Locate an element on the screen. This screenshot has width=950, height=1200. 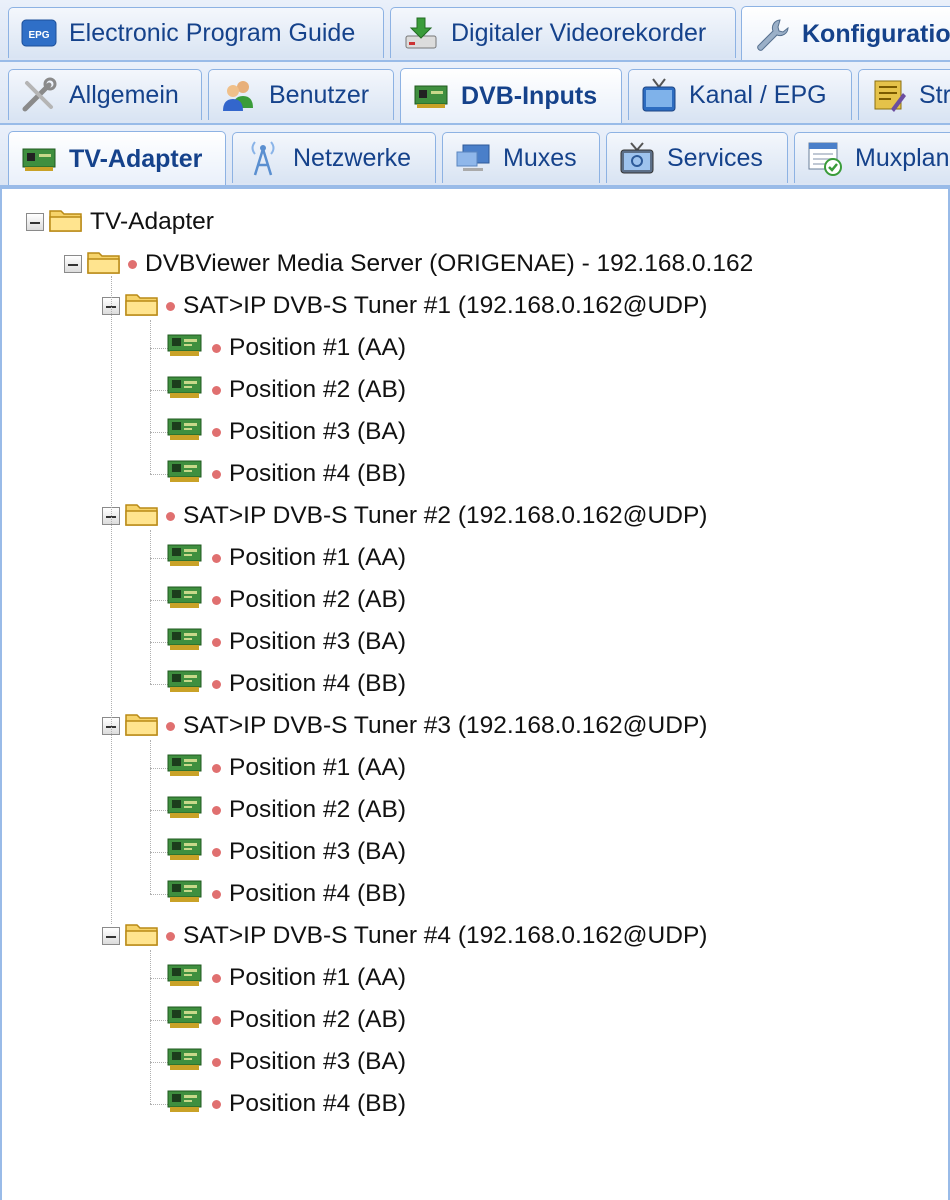
tab-muxes: Muxes is located at coordinates (521, 157).